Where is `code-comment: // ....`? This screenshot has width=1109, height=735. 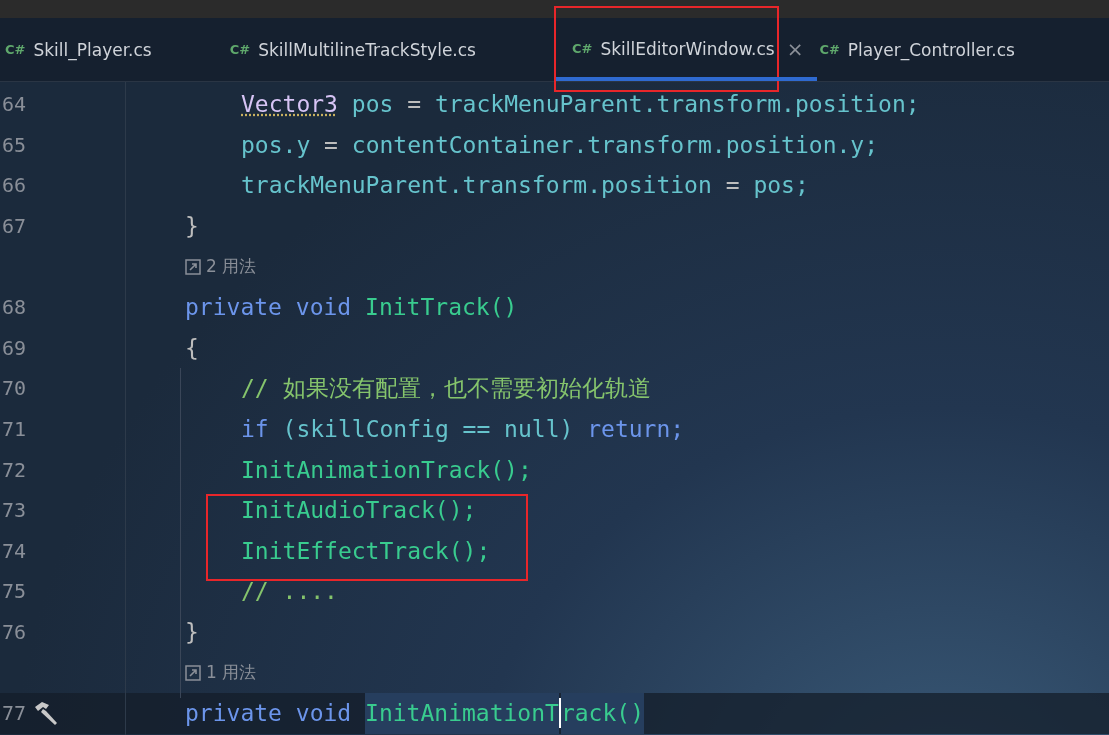
code-comment: // .... is located at coordinates (289, 591).